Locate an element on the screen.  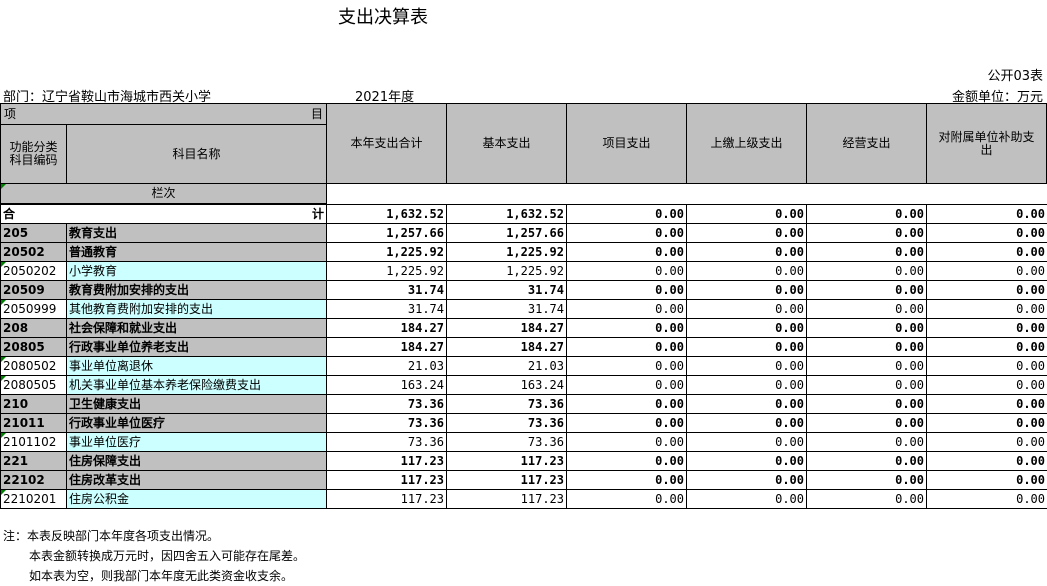
header-col-2: 基本支出 is located at coordinates (507, 144).